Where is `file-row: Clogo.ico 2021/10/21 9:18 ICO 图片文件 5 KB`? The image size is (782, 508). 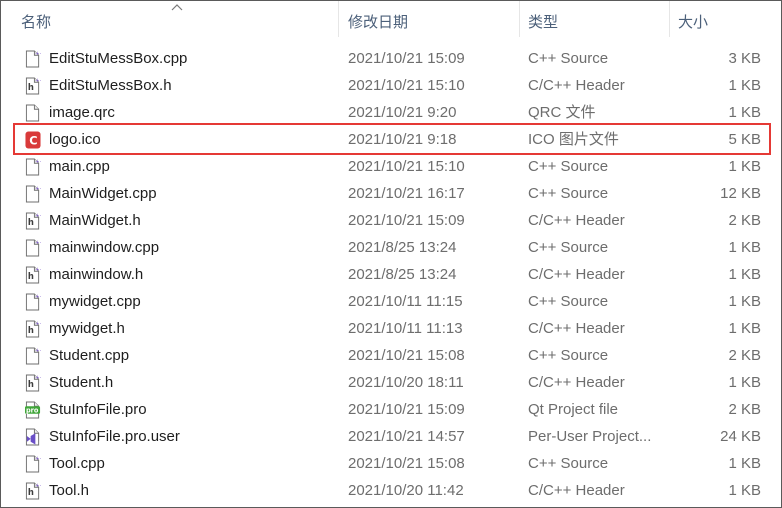 file-row: Clogo.ico 2021/10/21 9:18 ICO 图片文件 5 KB is located at coordinates (391, 140).